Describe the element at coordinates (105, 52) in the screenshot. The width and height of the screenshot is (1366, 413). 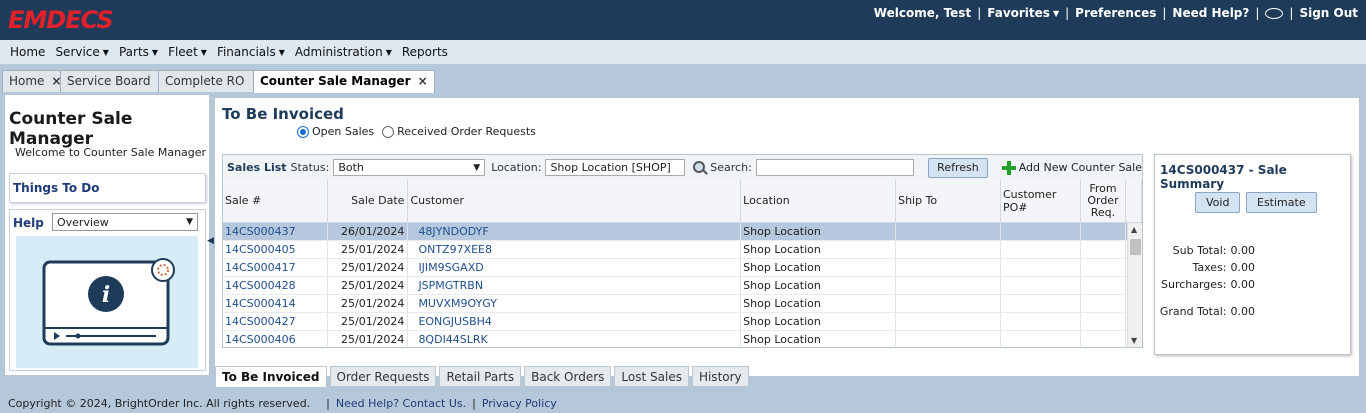
I see `chevron-down-icon: ▼` at that location.